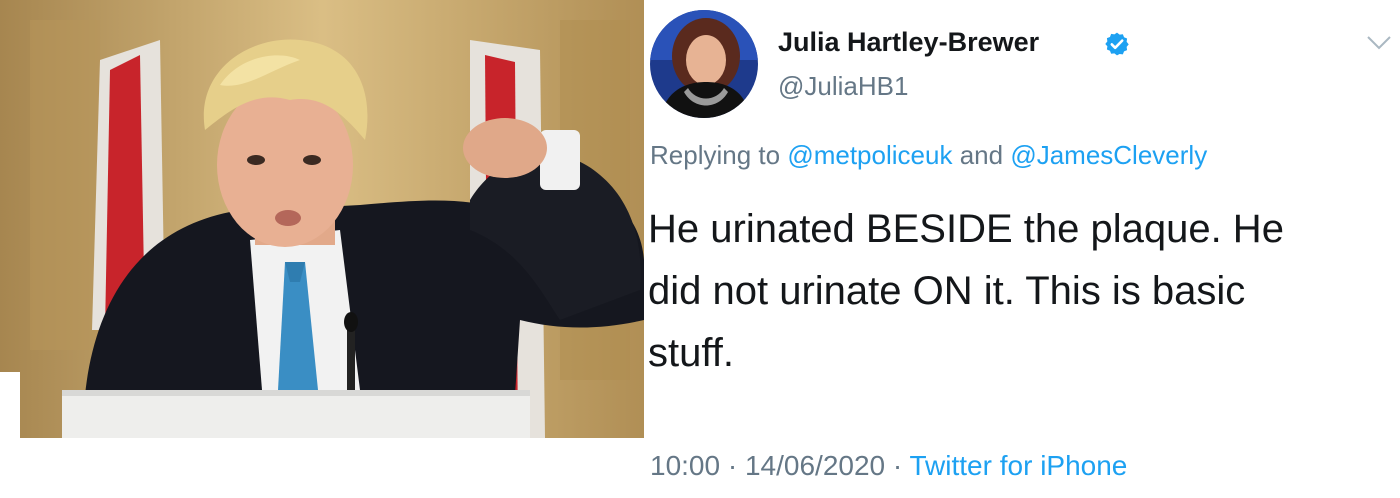 This screenshot has width=1400, height=498. Describe the element at coordinates (1108, 155) in the screenshot. I see `mention-link-jamescleverly: @JamesCleverly` at that location.